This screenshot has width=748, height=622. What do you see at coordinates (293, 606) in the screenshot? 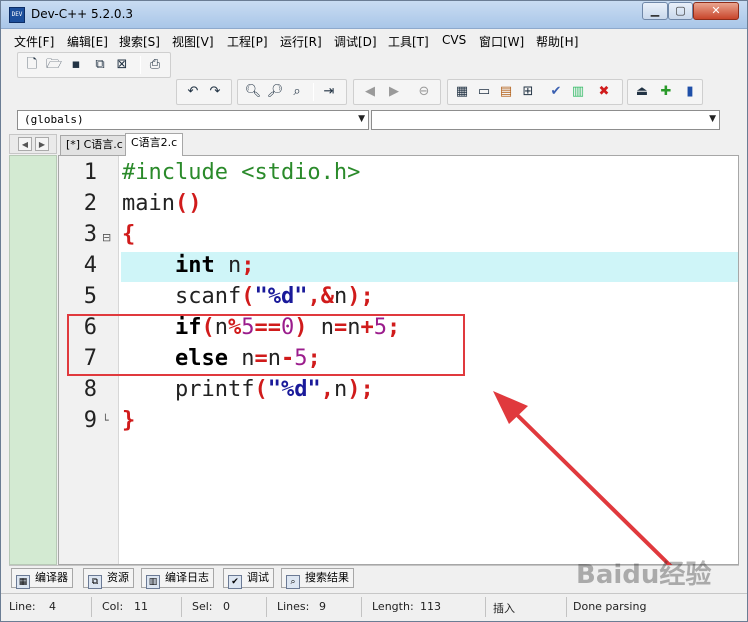
I see `status-lines-label: Lines:` at bounding box center [293, 606].